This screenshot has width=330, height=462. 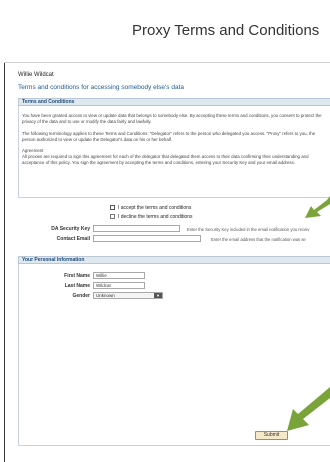 I want to click on page-title: Proxy Terms and Conditions, so click(x=226, y=30).